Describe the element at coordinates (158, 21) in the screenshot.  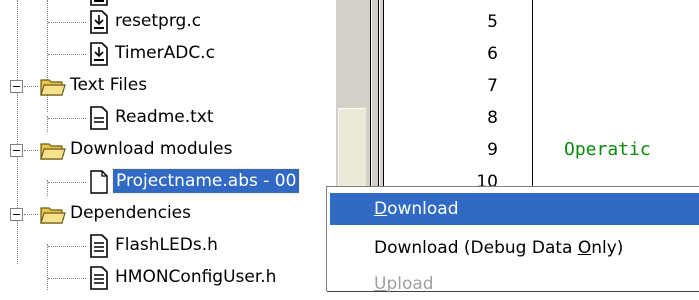
I see `tree-item-label: resetprg.c` at that location.